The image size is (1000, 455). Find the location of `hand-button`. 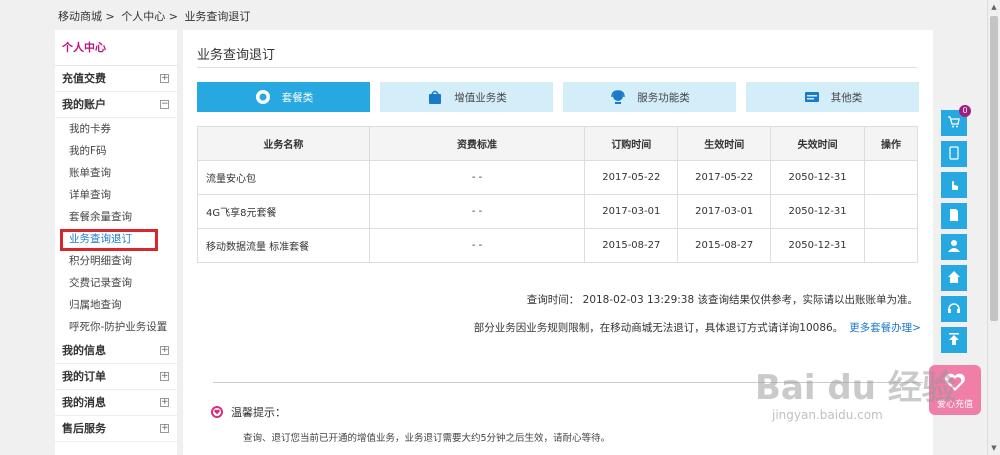

hand-button is located at coordinates (954, 185).